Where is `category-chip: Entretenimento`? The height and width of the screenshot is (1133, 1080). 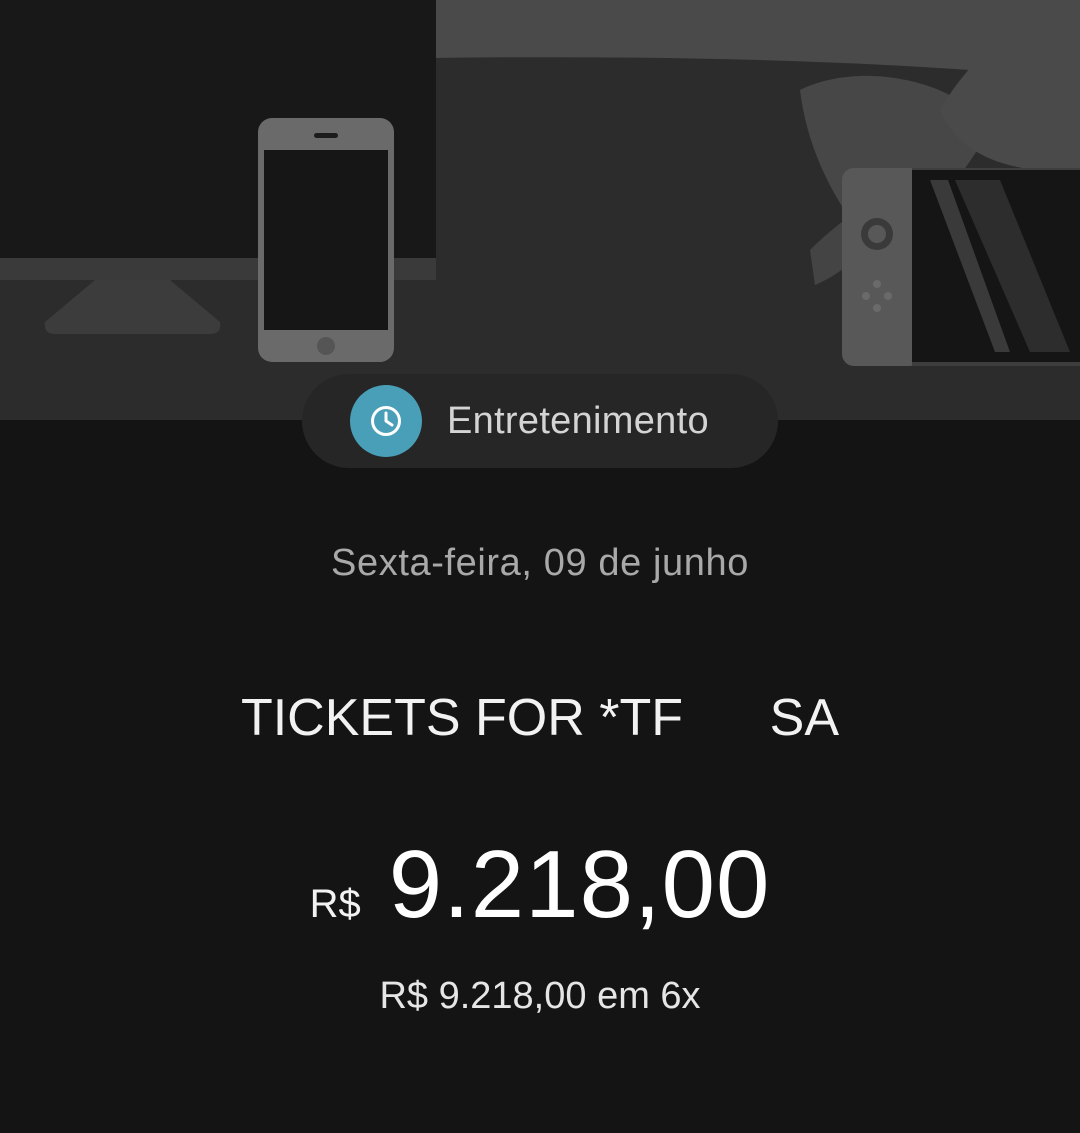
category-chip: Entretenimento is located at coordinates (540, 421).